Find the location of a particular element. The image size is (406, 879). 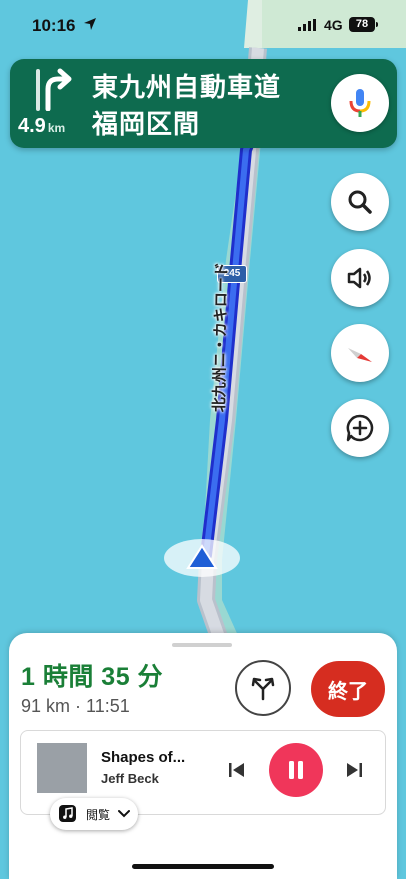

road-name-line-2: 福岡区間 is located at coordinates (146, 124).